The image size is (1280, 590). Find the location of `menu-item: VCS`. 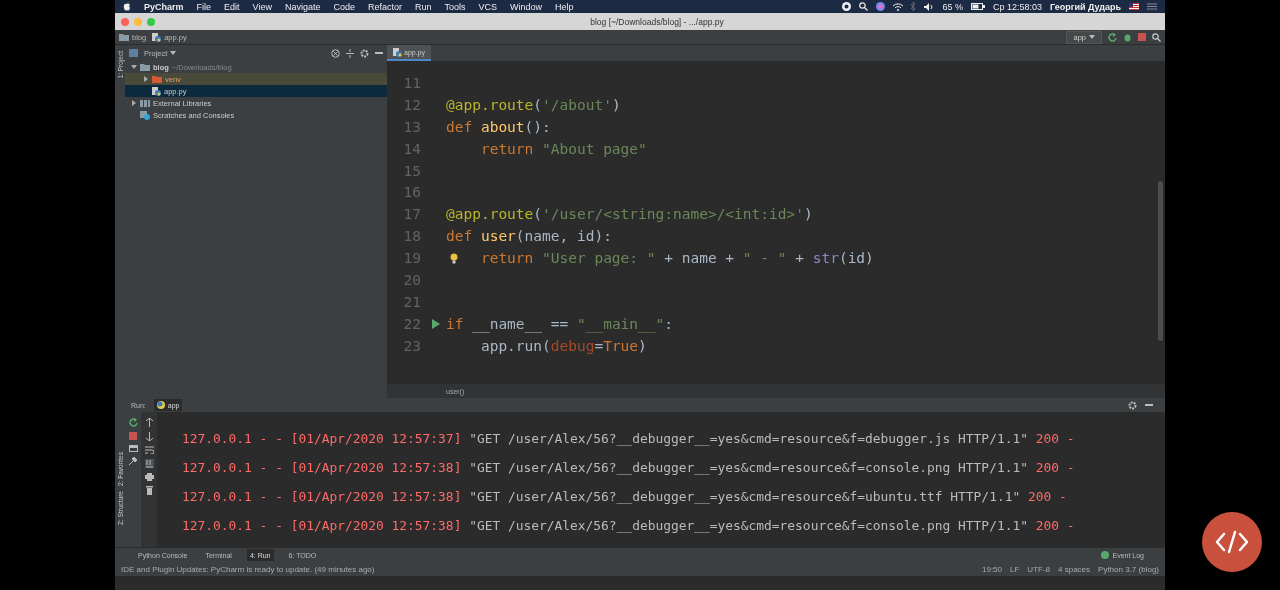

menu-item: VCS is located at coordinates (487, 6).